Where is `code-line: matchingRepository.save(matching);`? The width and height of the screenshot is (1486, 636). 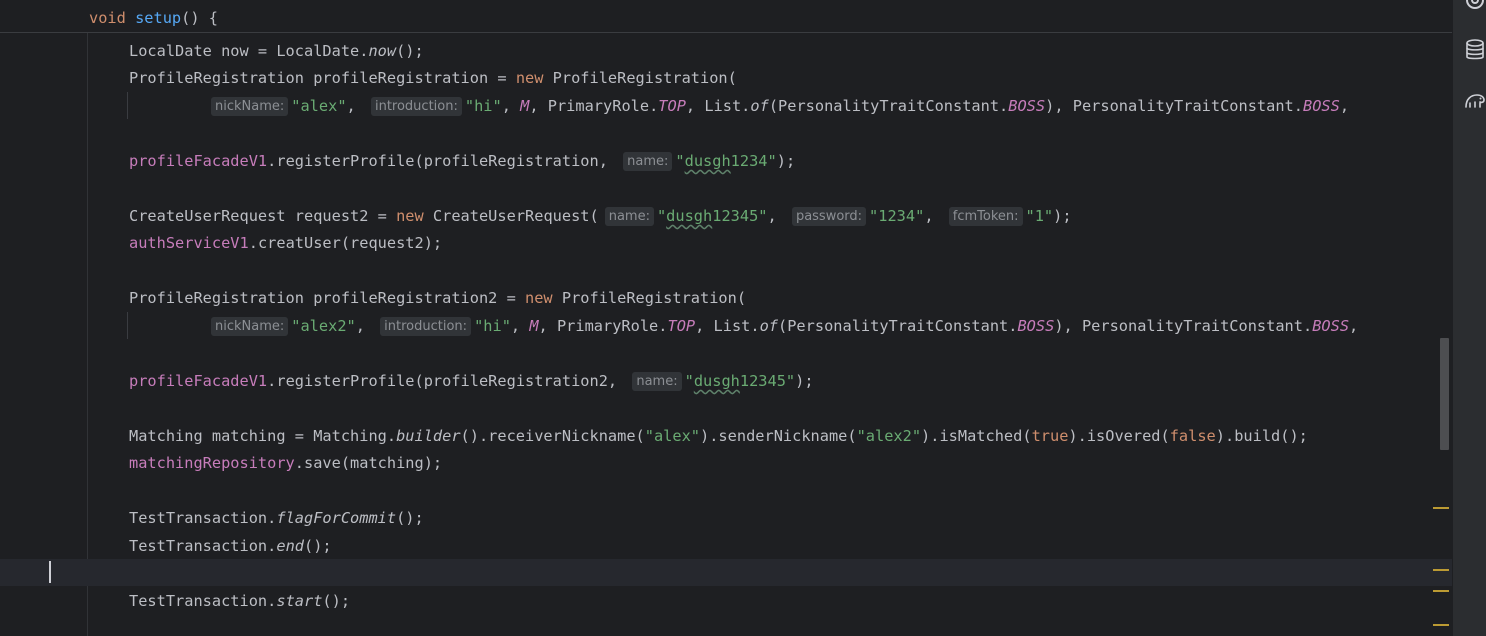
code-line: matchingRepository.save(matching); is located at coordinates (285, 463).